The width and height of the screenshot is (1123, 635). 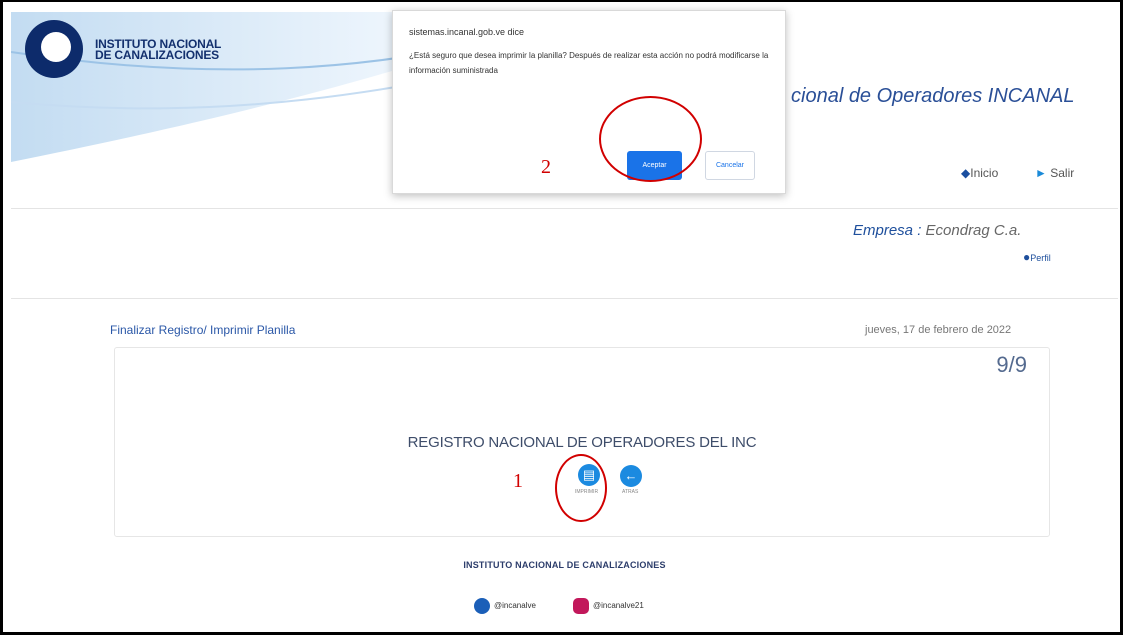 What do you see at coordinates (933, 96) in the screenshot?
I see `app-title: cional de Operadores INCANAL` at bounding box center [933, 96].